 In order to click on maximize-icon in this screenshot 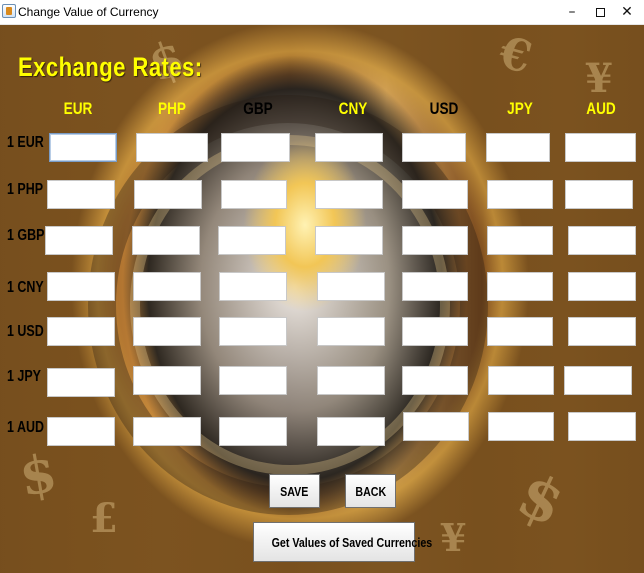, I will do `click(600, 12)`.